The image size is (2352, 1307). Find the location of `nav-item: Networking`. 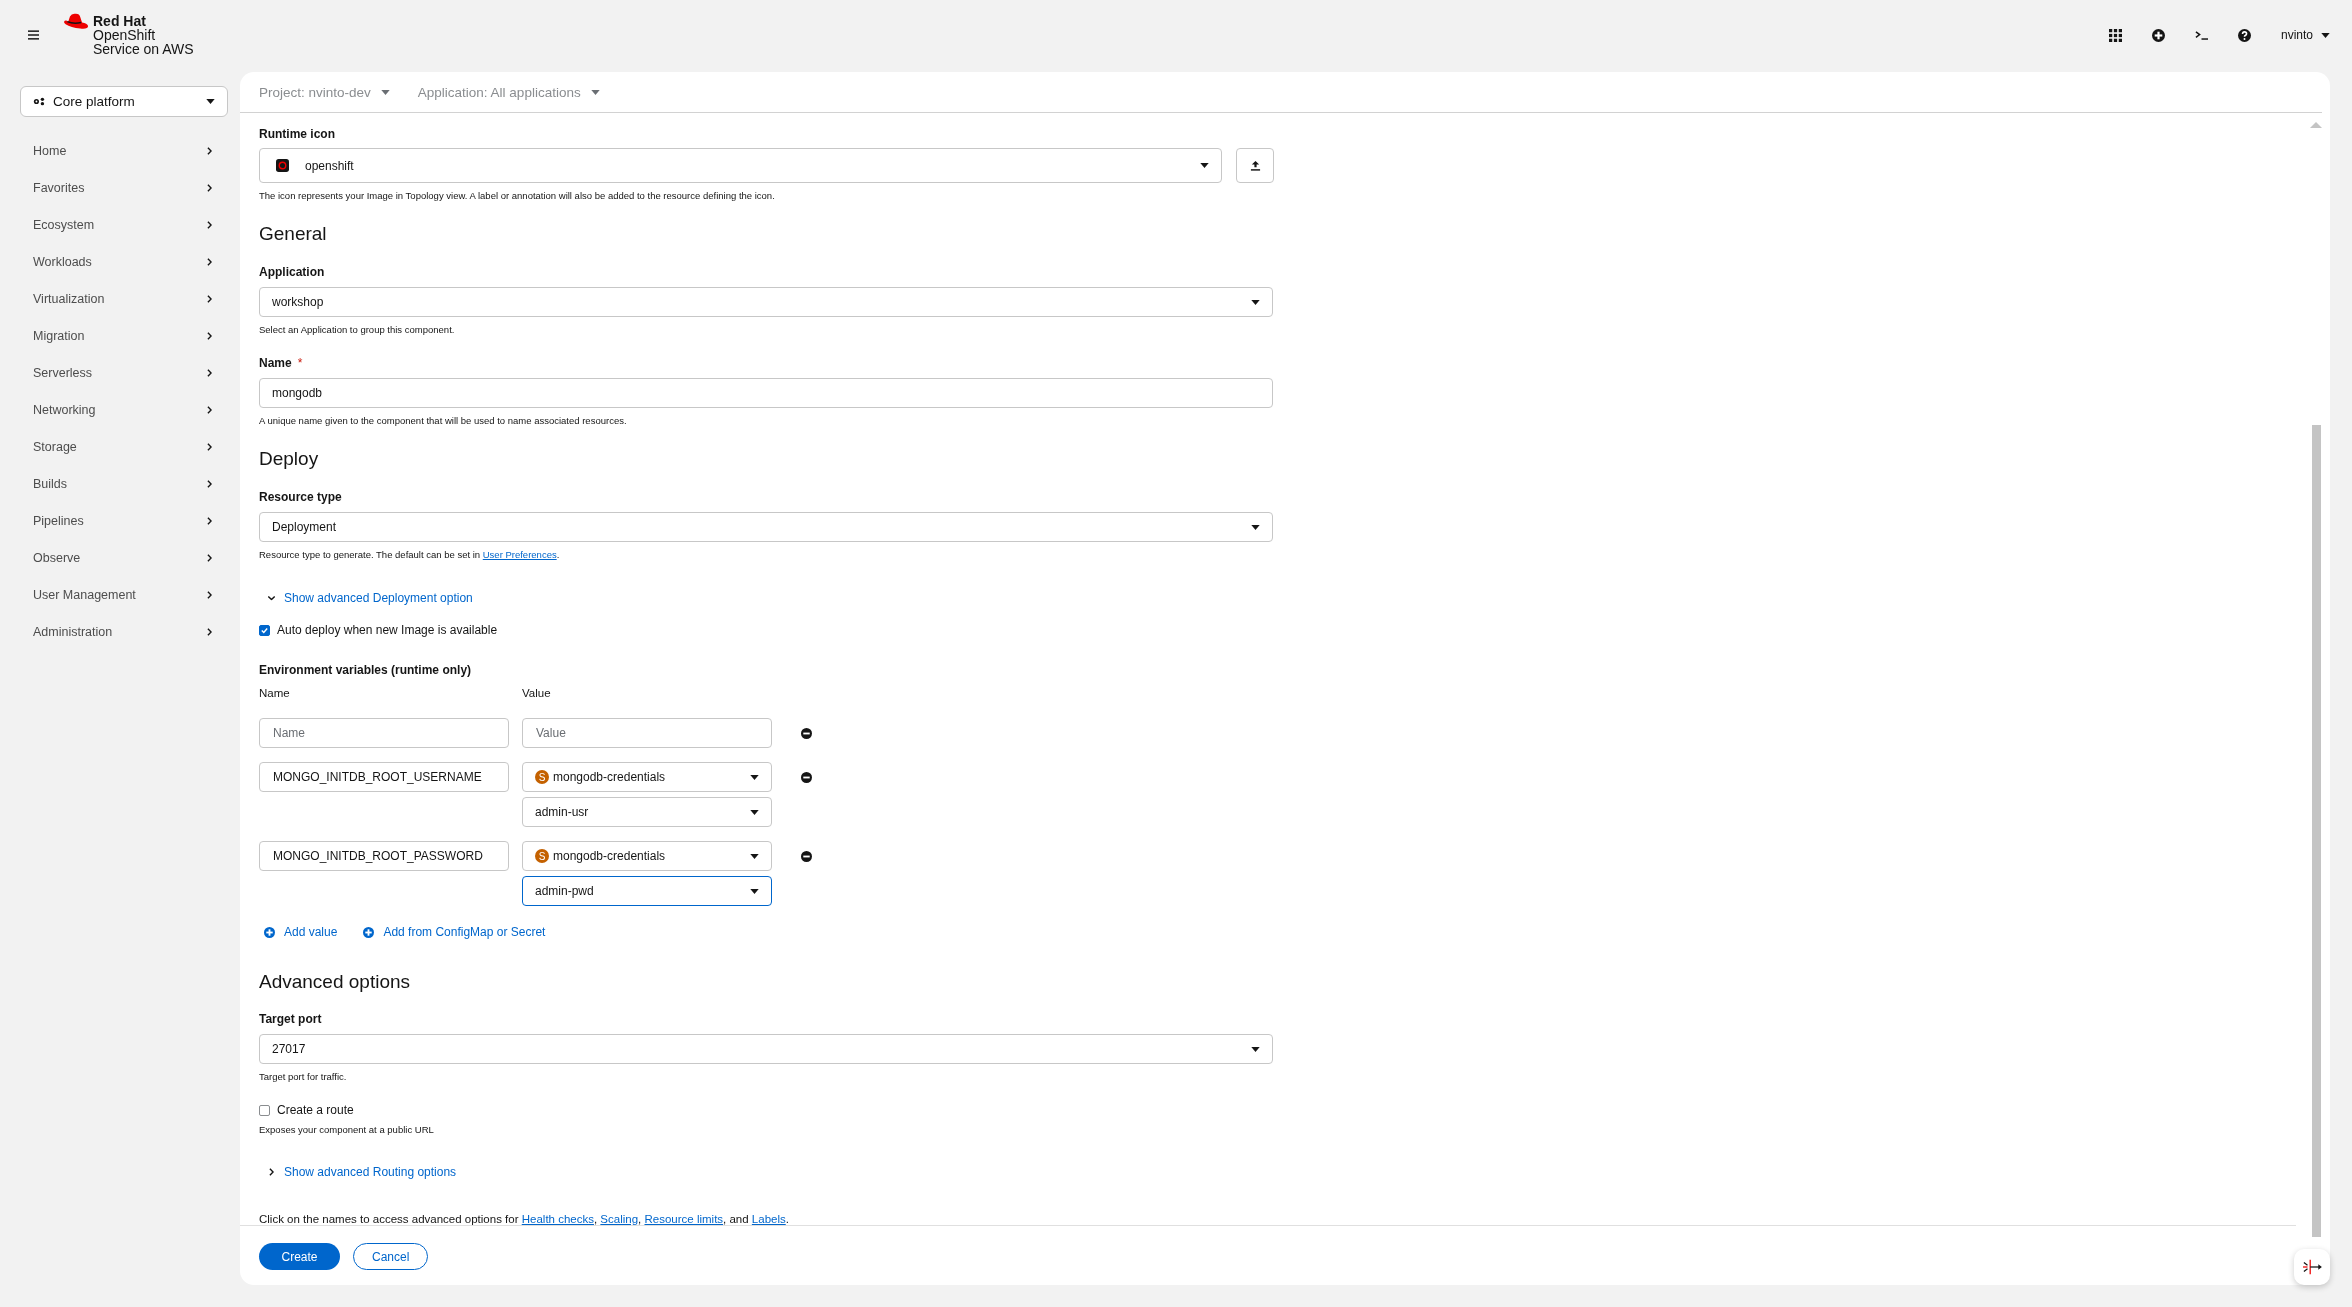

nav-item: Networking is located at coordinates (124, 409).